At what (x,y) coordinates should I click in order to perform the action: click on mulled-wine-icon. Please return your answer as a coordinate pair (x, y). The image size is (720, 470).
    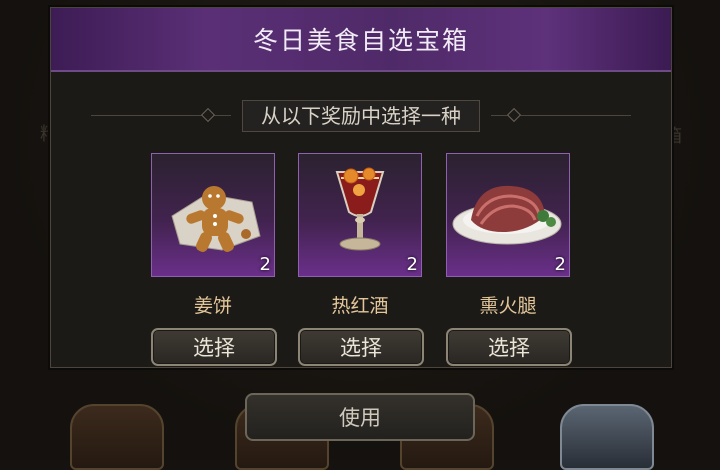
    Looking at the image, I should click on (360, 209).